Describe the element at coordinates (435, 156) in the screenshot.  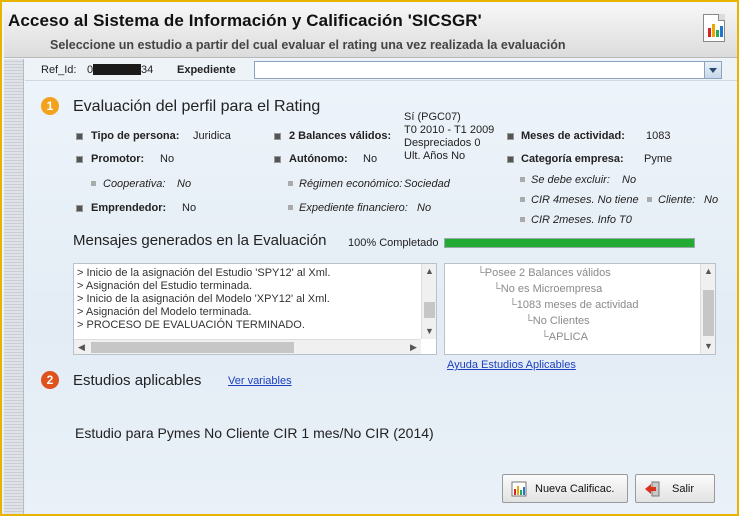
I see `balances-value-4: Ult. Años No` at that location.